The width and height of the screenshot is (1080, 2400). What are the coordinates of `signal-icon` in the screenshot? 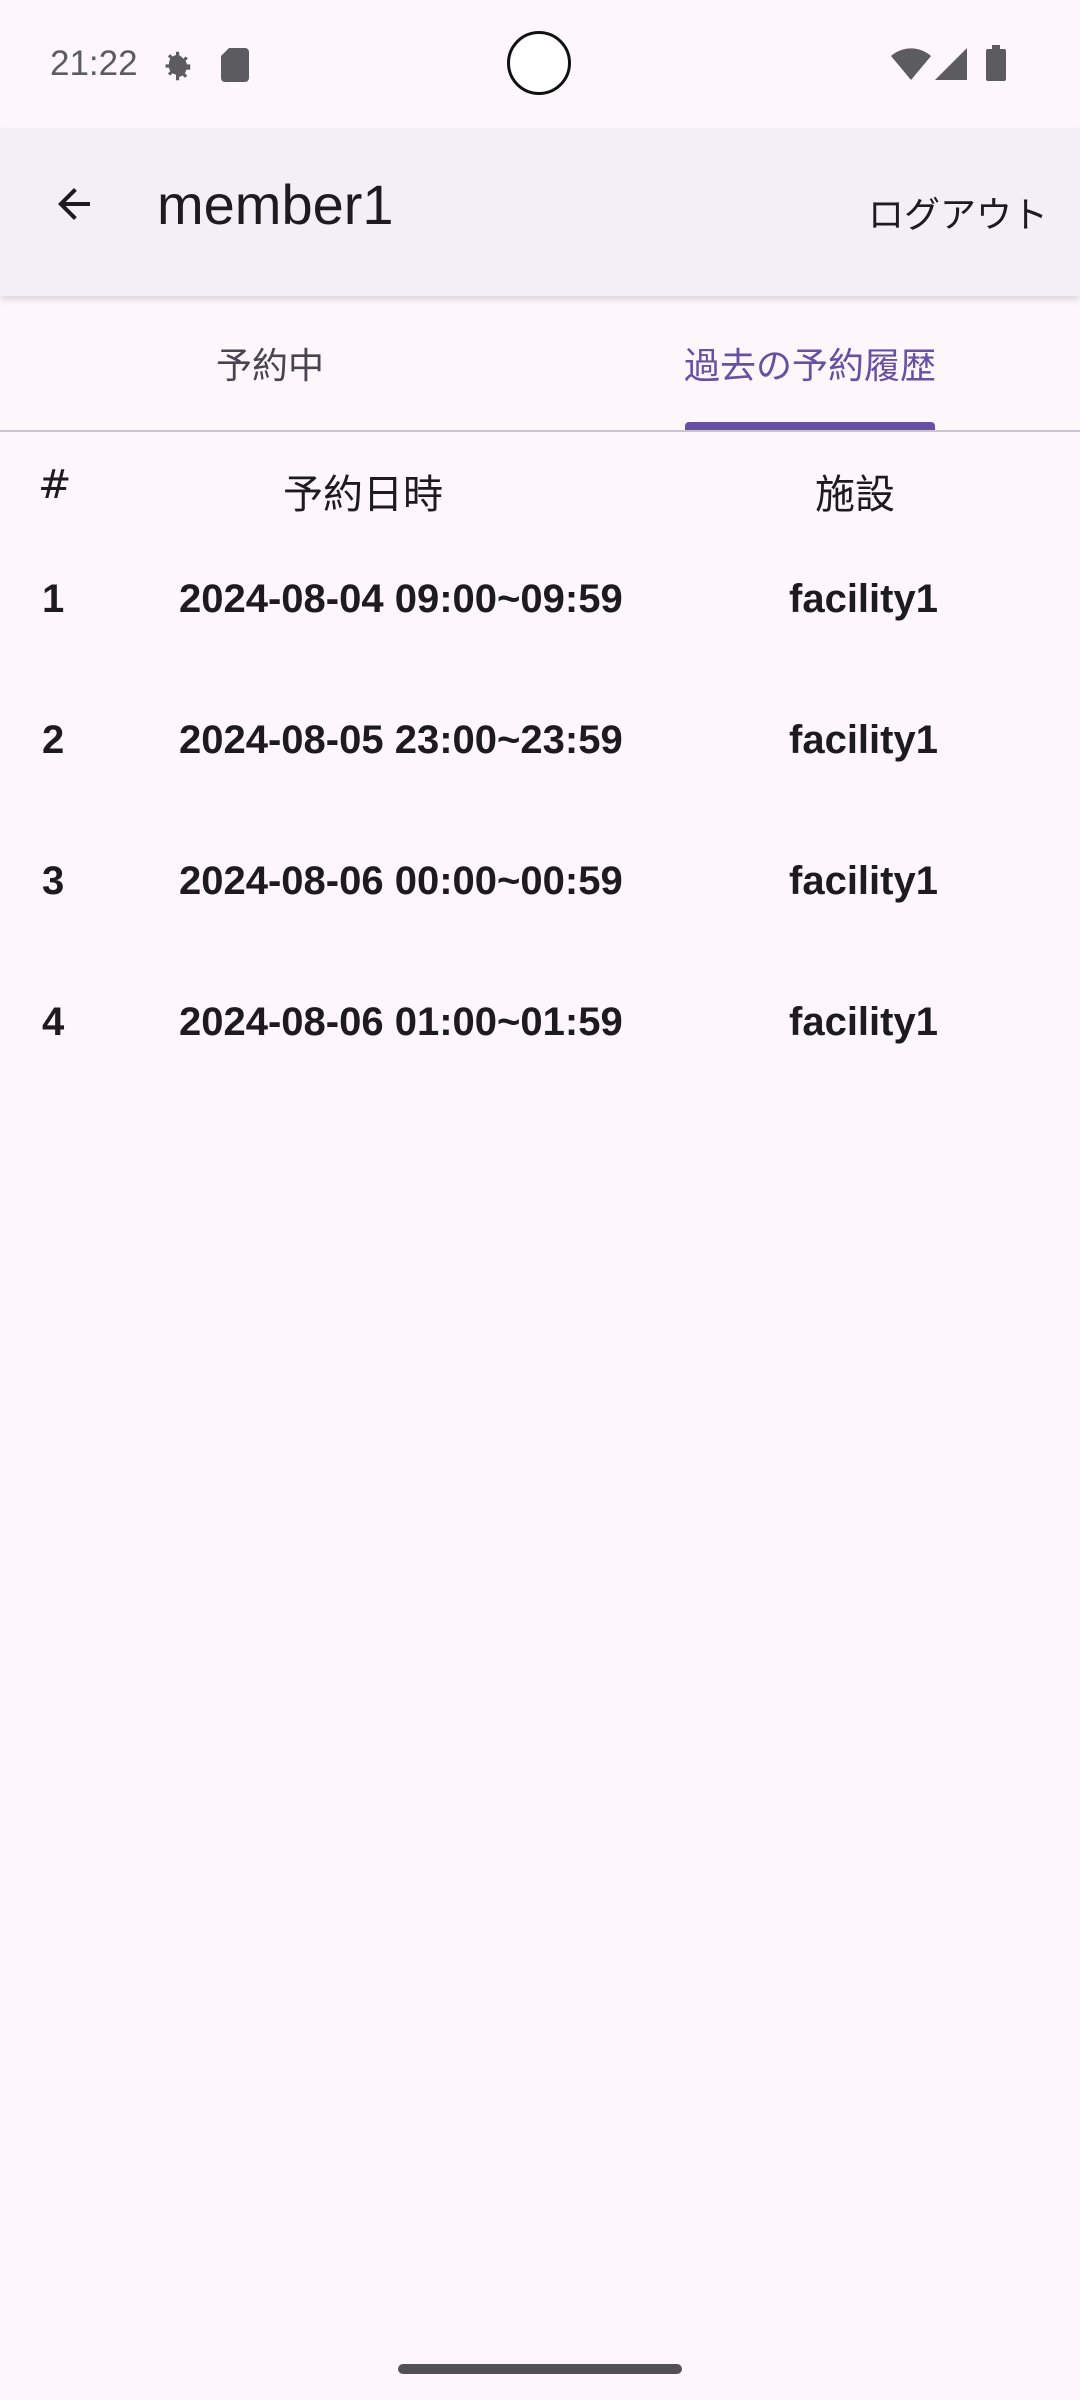 It's located at (951, 64).